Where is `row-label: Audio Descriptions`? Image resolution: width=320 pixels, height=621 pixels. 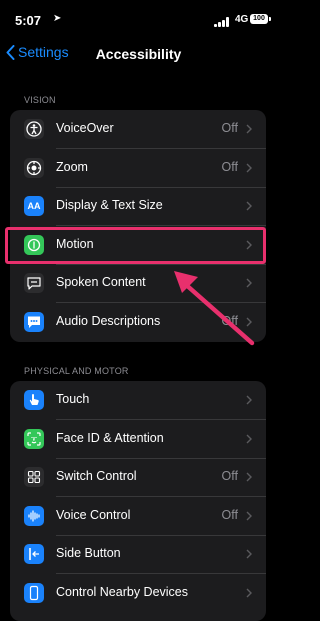 row-label: Audio Descriptions is located at coordinates (108, 320).